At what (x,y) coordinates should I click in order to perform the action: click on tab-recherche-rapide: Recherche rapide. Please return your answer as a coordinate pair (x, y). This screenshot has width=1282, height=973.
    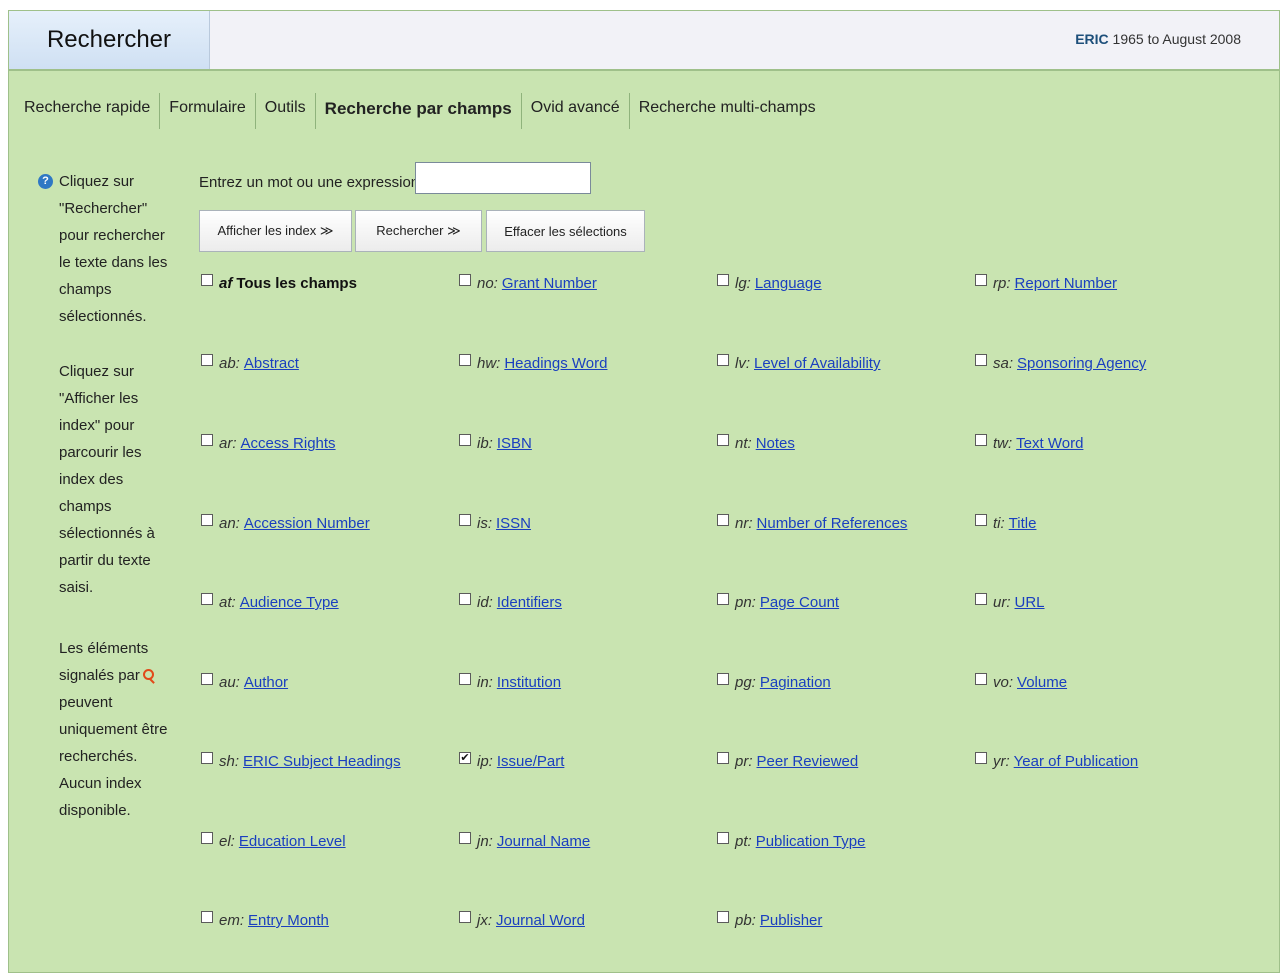
    Looking at the image, I should click on (85, 111).